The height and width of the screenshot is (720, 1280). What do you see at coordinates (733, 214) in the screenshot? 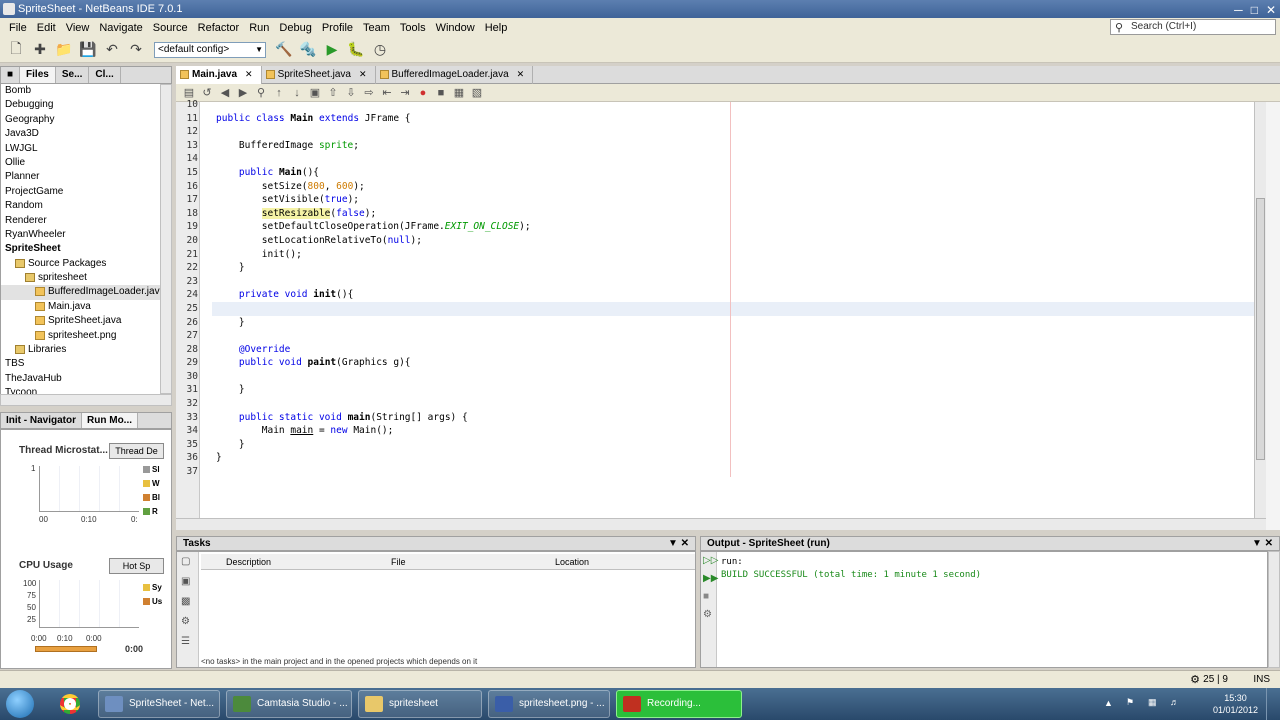
I see `code-line: setResizable(false);` at bounding box center [733, 214].